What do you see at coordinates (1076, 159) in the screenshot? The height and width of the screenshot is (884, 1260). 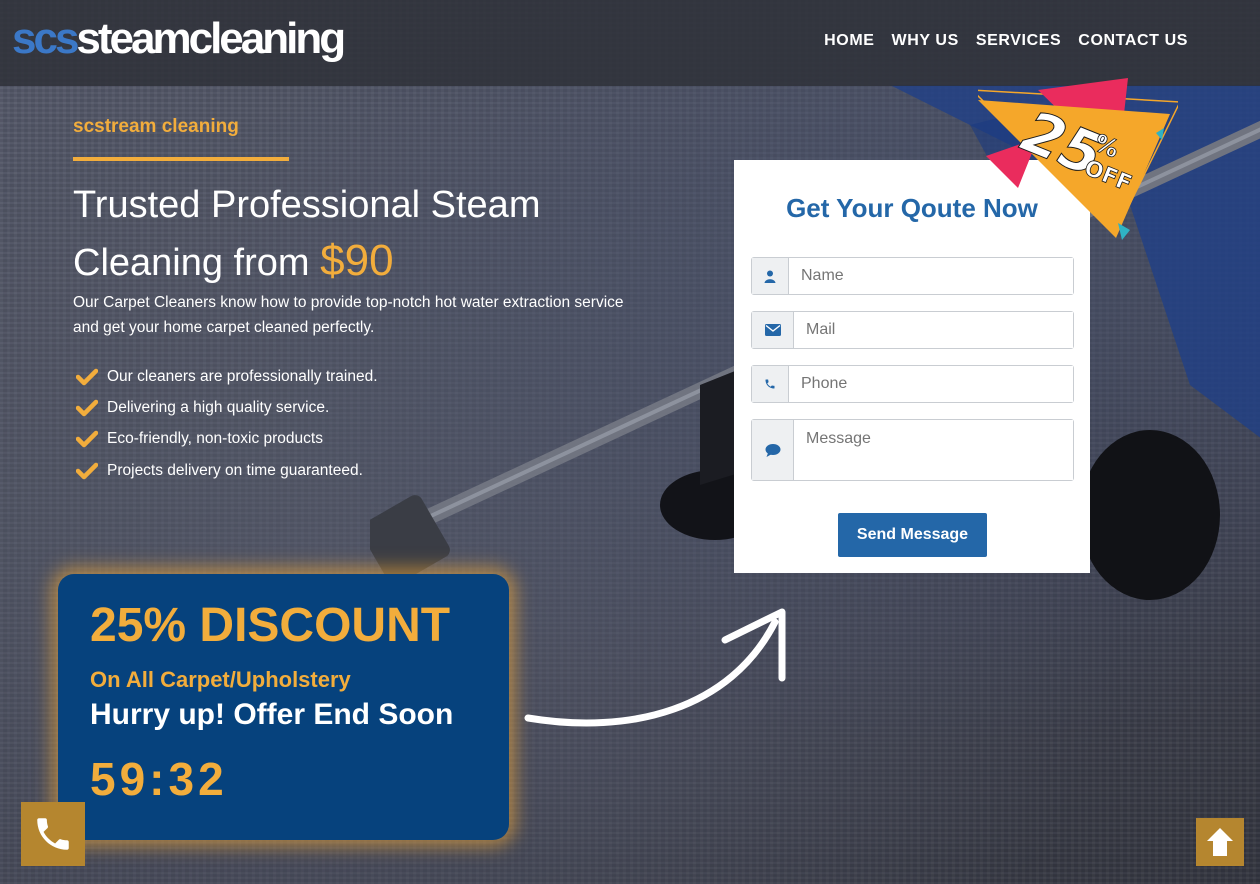 I see `badge-graphic: 25 % OFF` at bounding box center [1076, 159].